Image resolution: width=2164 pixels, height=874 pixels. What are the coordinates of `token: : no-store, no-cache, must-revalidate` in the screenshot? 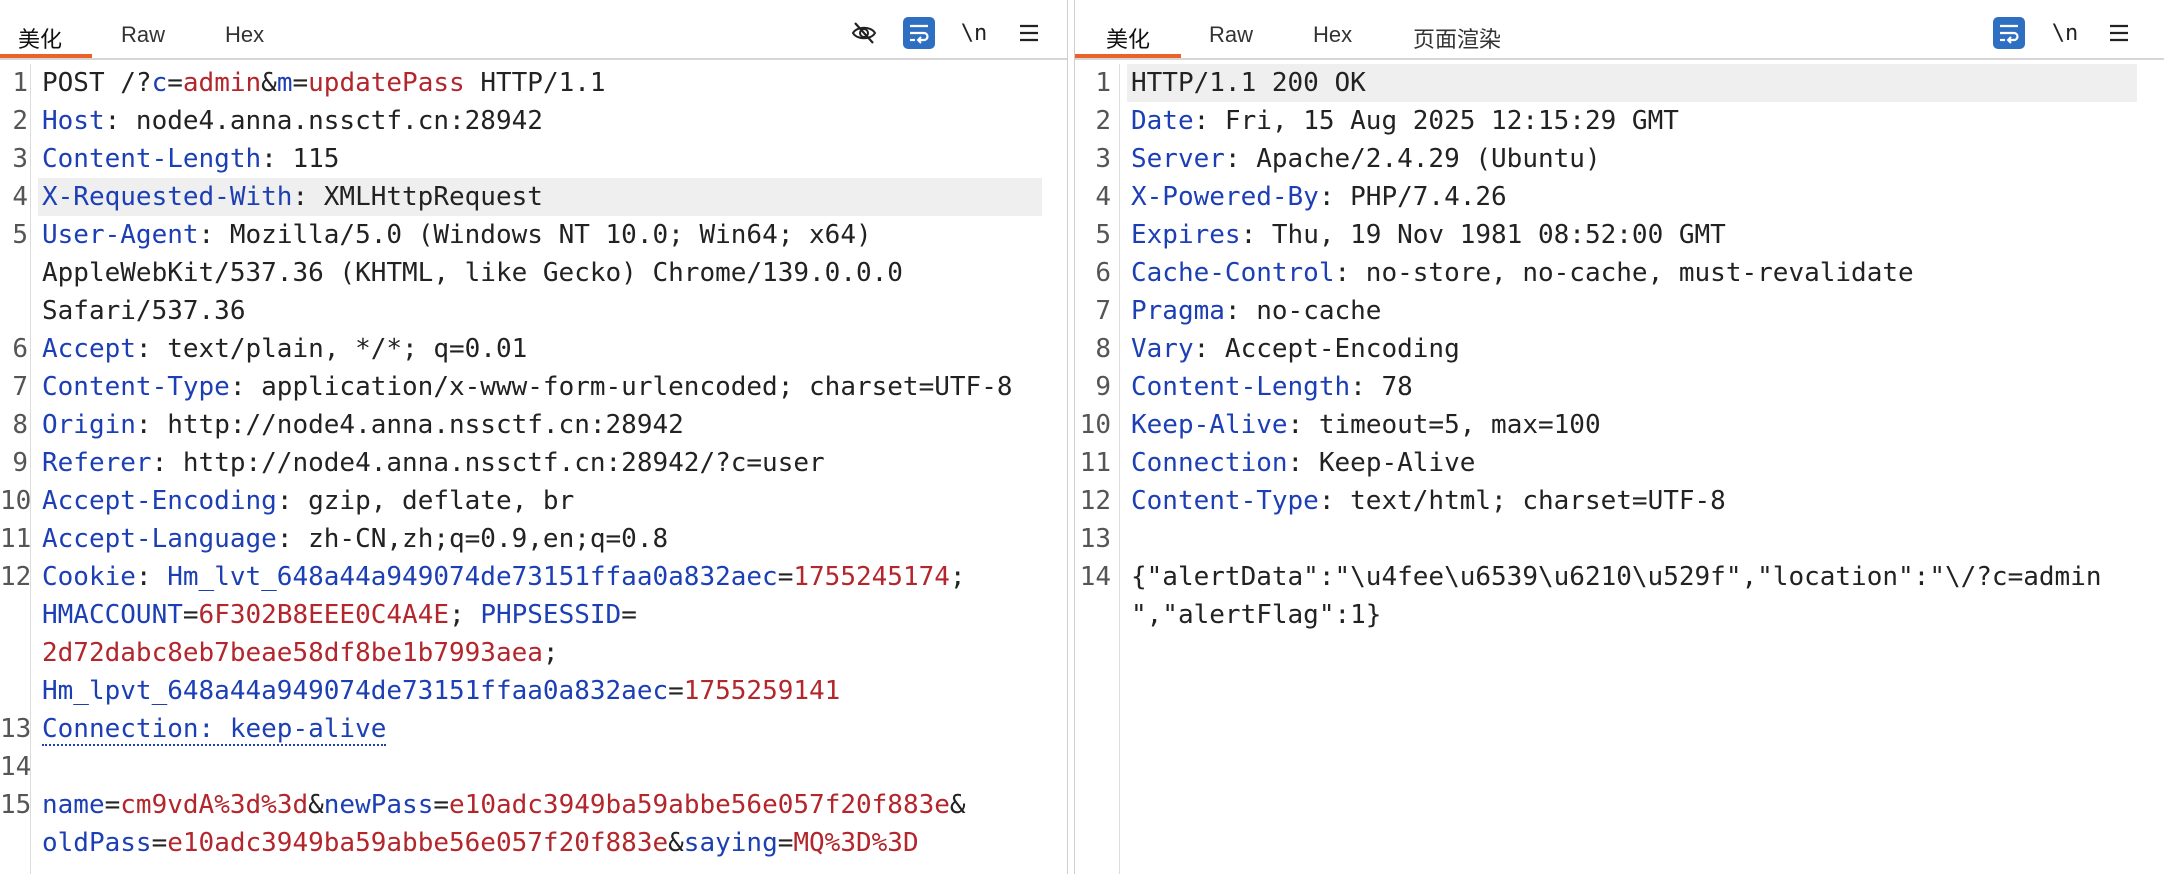 It's located at (1624, 273).